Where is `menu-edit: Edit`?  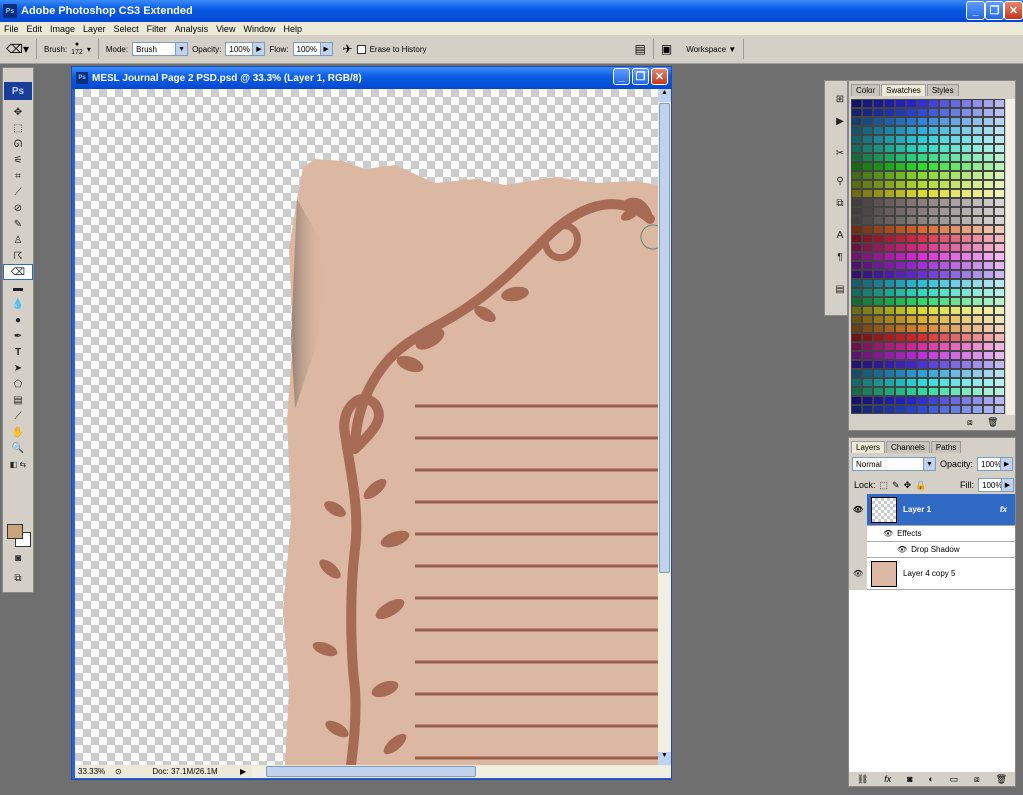 menu-edit: Edit is located at coordinates (35, 29).